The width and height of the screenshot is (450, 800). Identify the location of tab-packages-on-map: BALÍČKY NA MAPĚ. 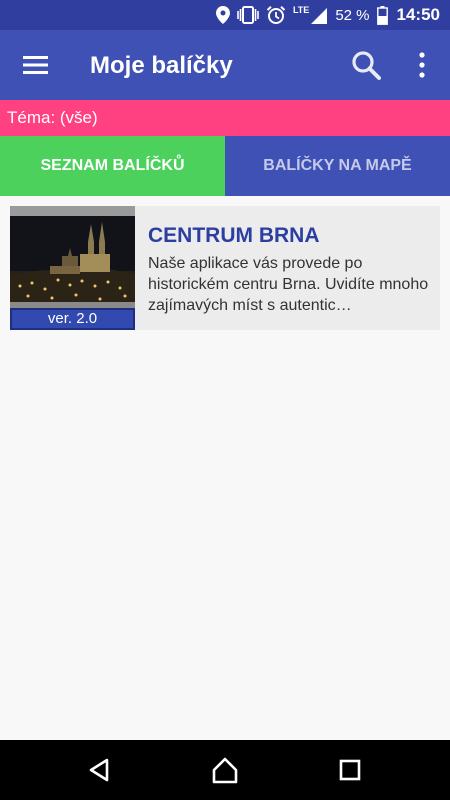
(337, 166).